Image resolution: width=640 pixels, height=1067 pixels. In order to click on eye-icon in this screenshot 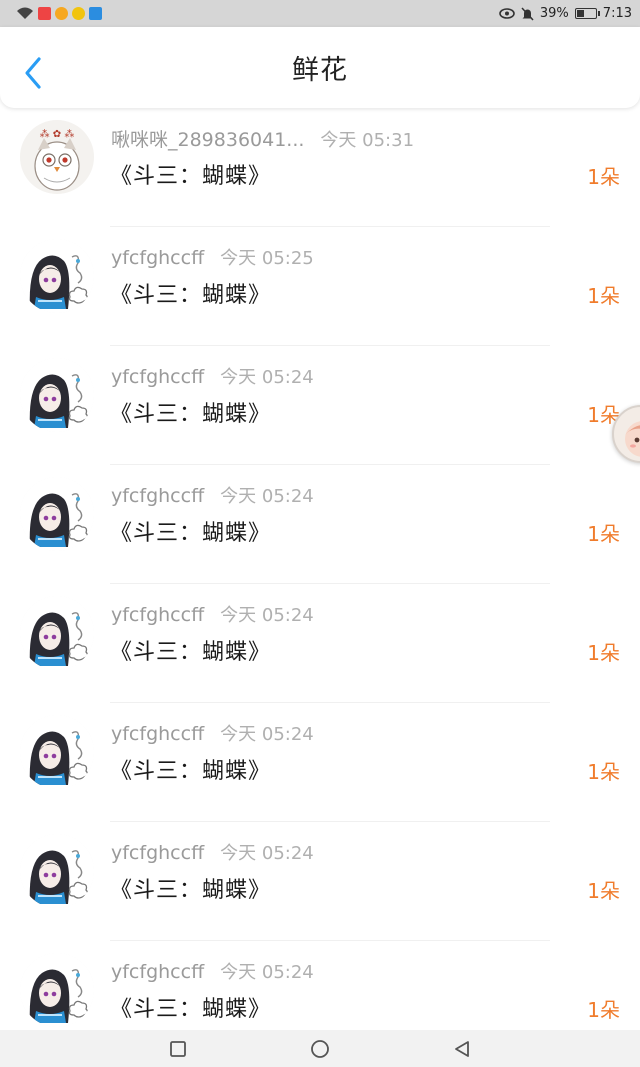, I will do `click(507, 13)`.